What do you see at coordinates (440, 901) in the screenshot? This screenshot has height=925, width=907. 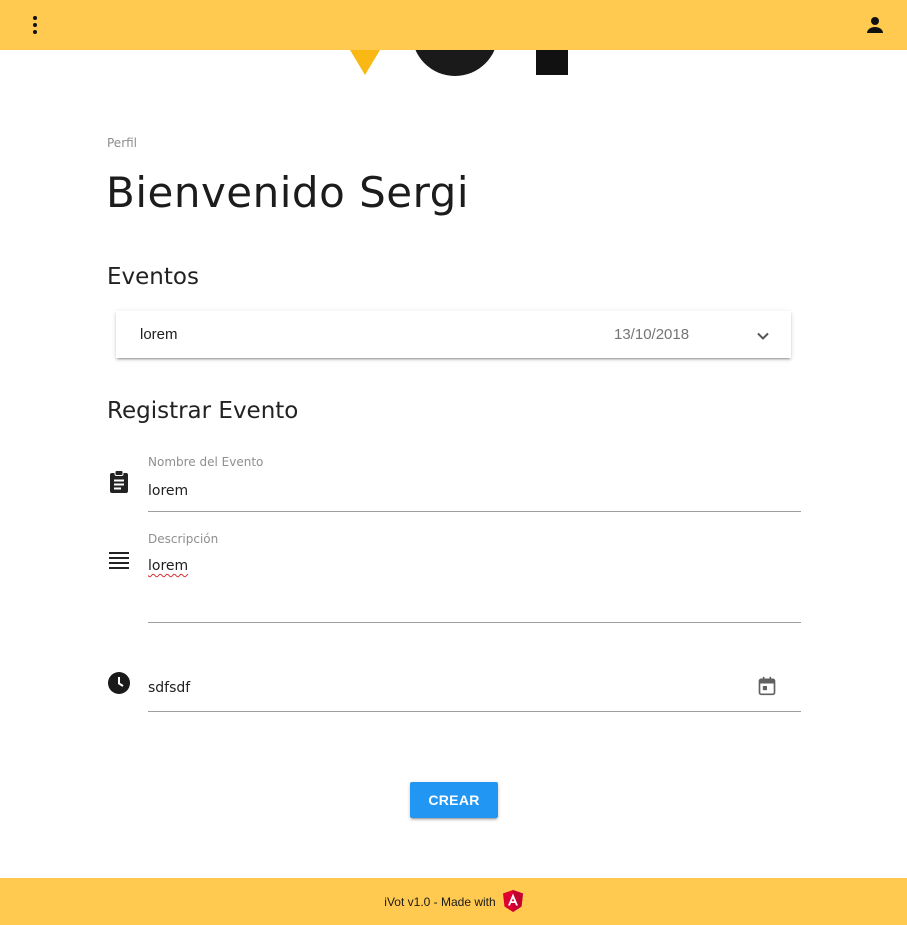 I see `footer-text: iVot v1.0 - Made with` at bounding box center [440, 901].